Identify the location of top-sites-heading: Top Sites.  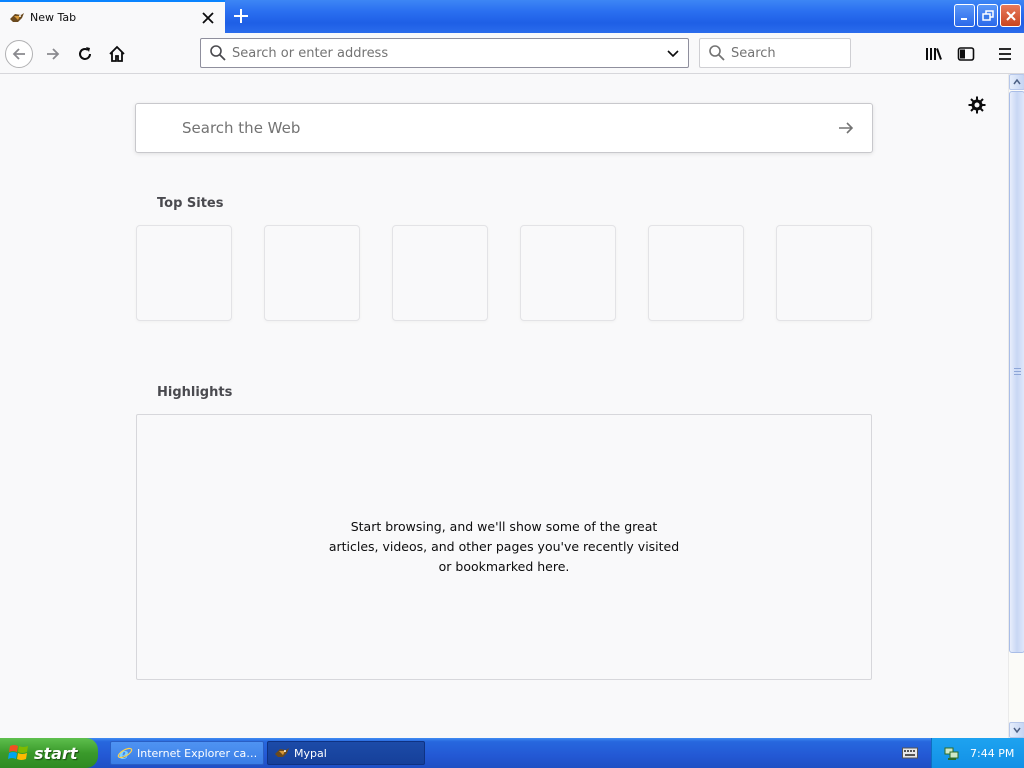
(190, 203).